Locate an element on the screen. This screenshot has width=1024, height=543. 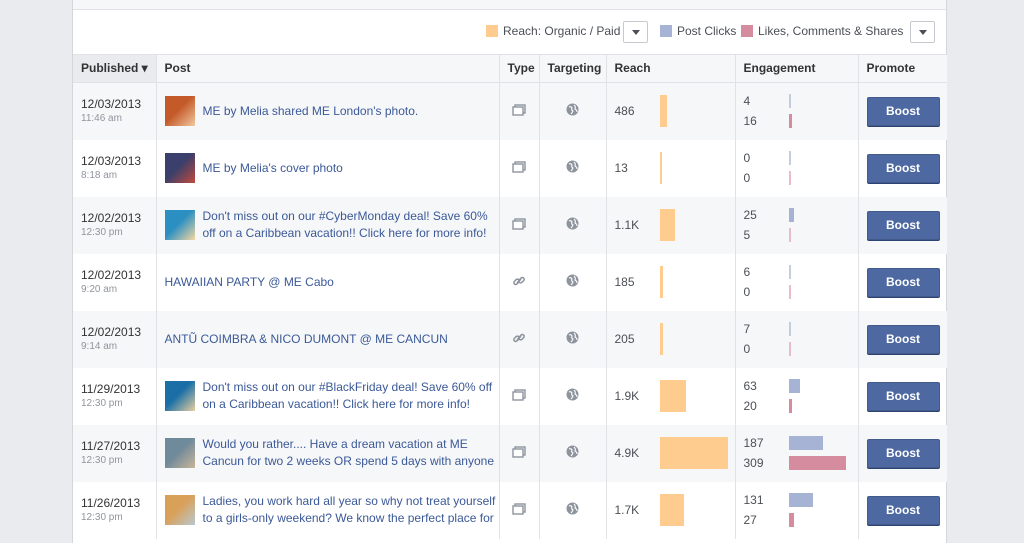
reach-value: 185 is located at coordinates (624, 282).